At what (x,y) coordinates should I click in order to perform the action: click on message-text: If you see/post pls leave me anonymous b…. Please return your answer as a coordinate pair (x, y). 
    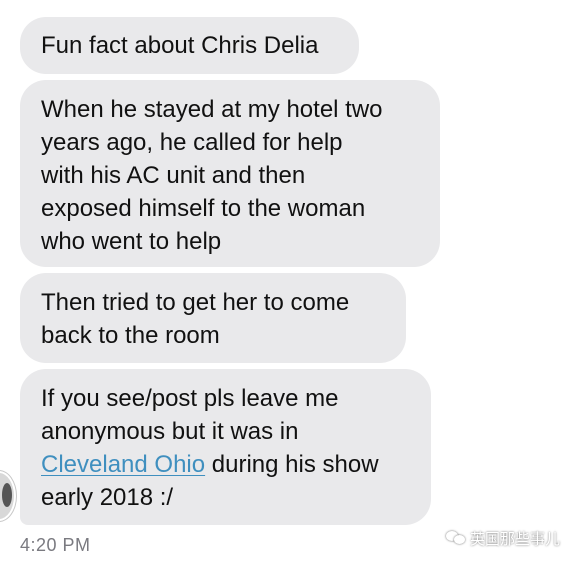
    Looking at the image, I should click on (190, 415).